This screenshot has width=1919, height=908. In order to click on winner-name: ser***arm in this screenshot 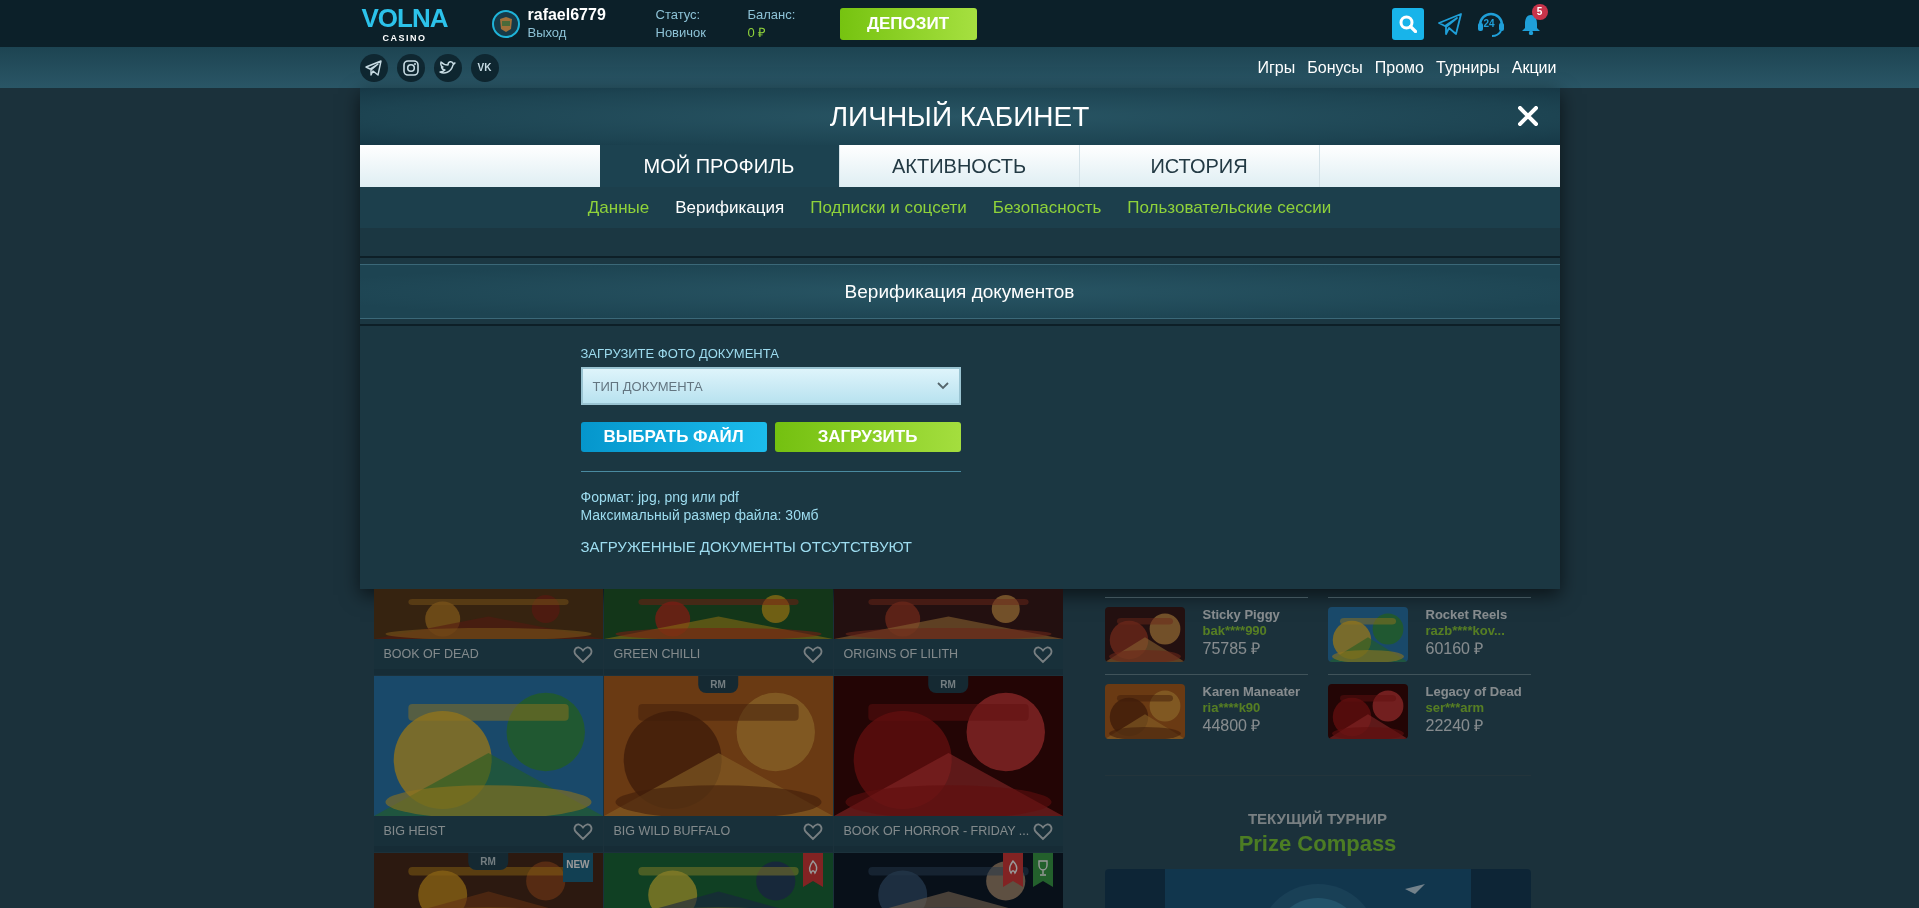, I will do `click(1455, 708)`.